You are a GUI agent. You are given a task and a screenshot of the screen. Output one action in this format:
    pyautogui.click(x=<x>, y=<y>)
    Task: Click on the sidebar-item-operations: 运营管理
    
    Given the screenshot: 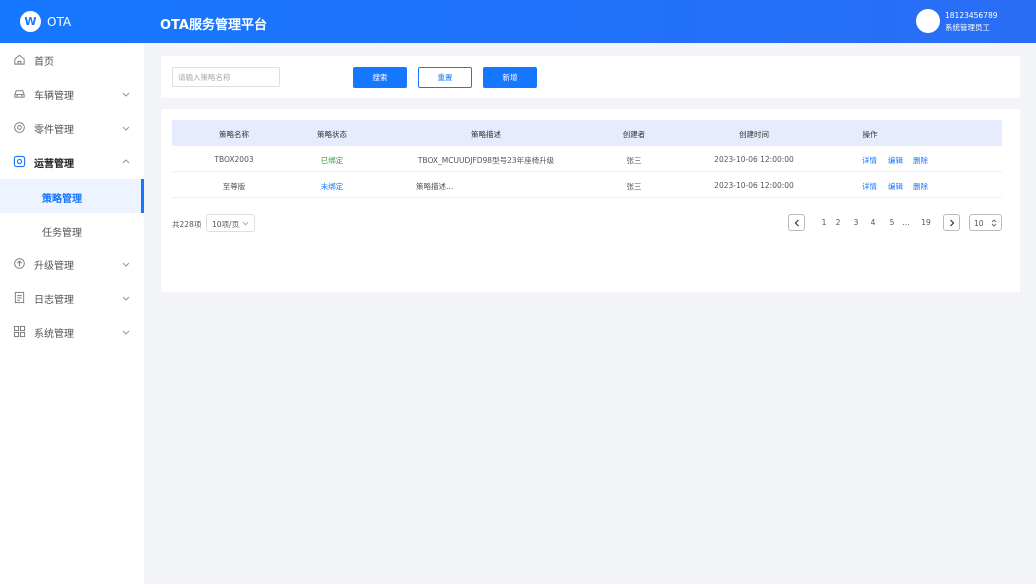 What is the action you would take?
    pyautogui.click(x=72, y=162)
    